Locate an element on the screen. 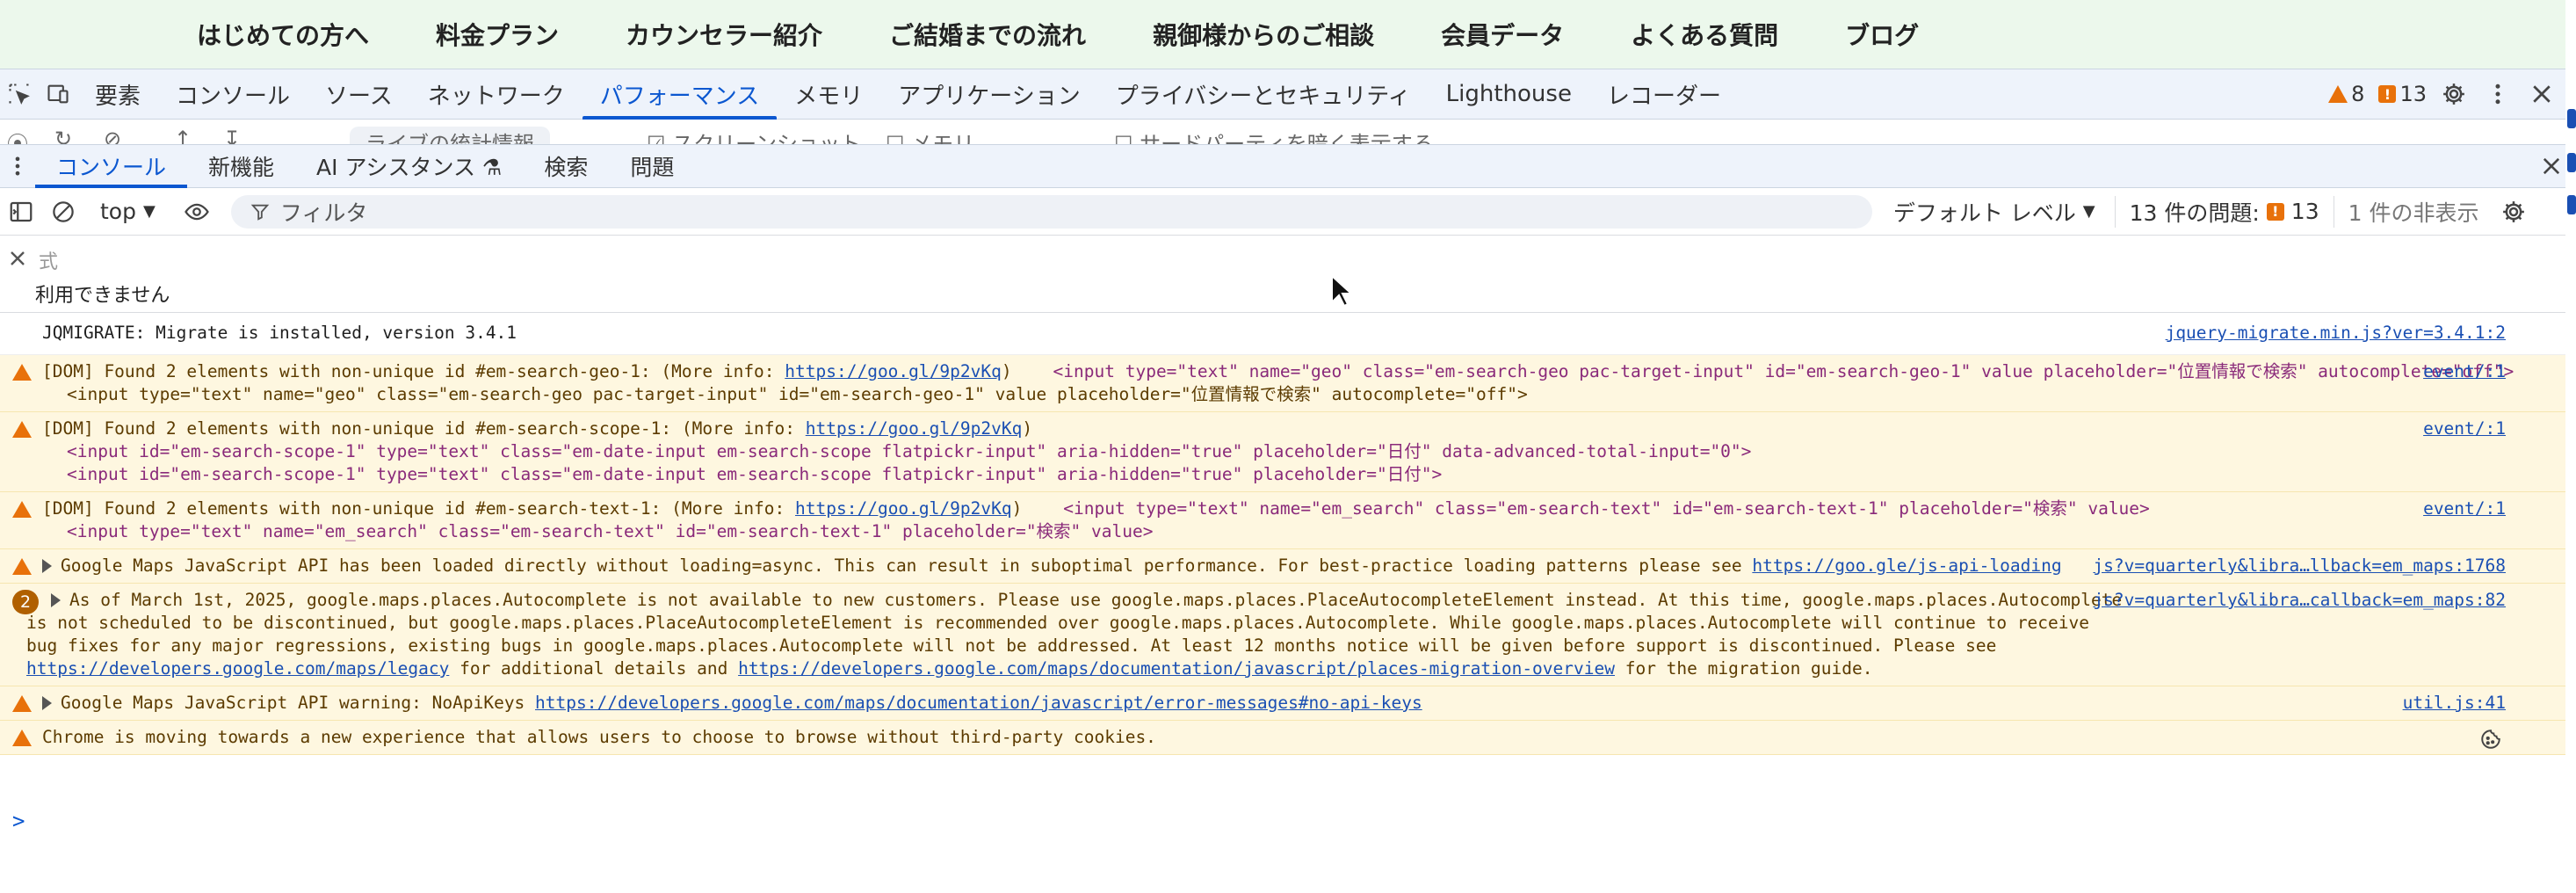  site-nav-item: はじめての方へ is located at coordinates (283, 34).